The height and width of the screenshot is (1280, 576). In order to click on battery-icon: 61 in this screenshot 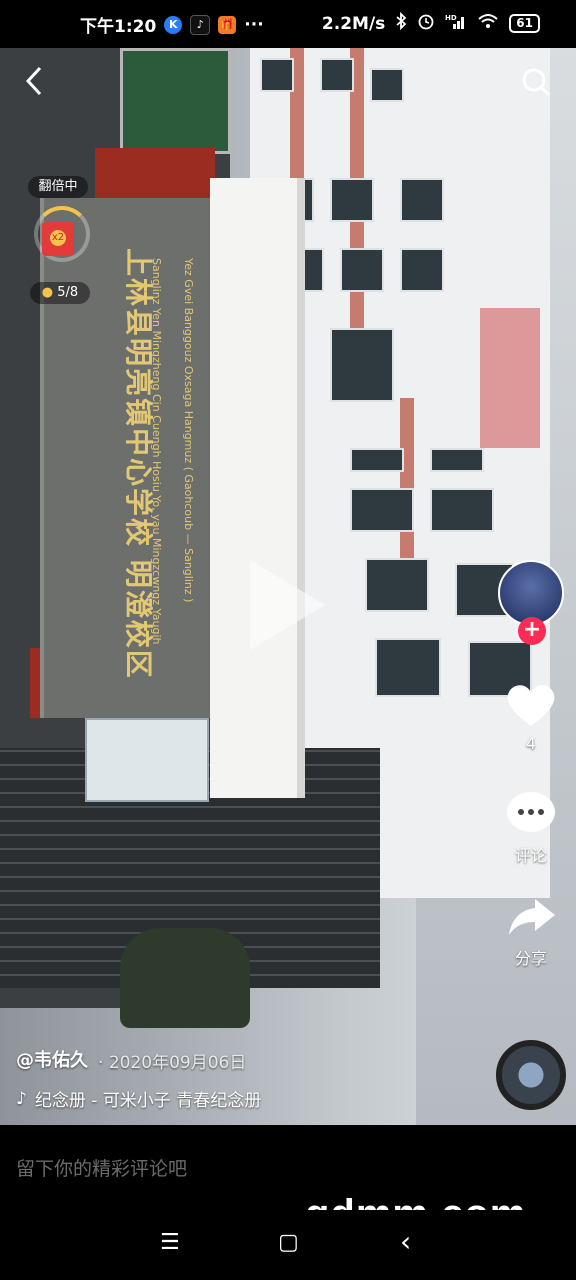, I will do `click(524, 23)`.